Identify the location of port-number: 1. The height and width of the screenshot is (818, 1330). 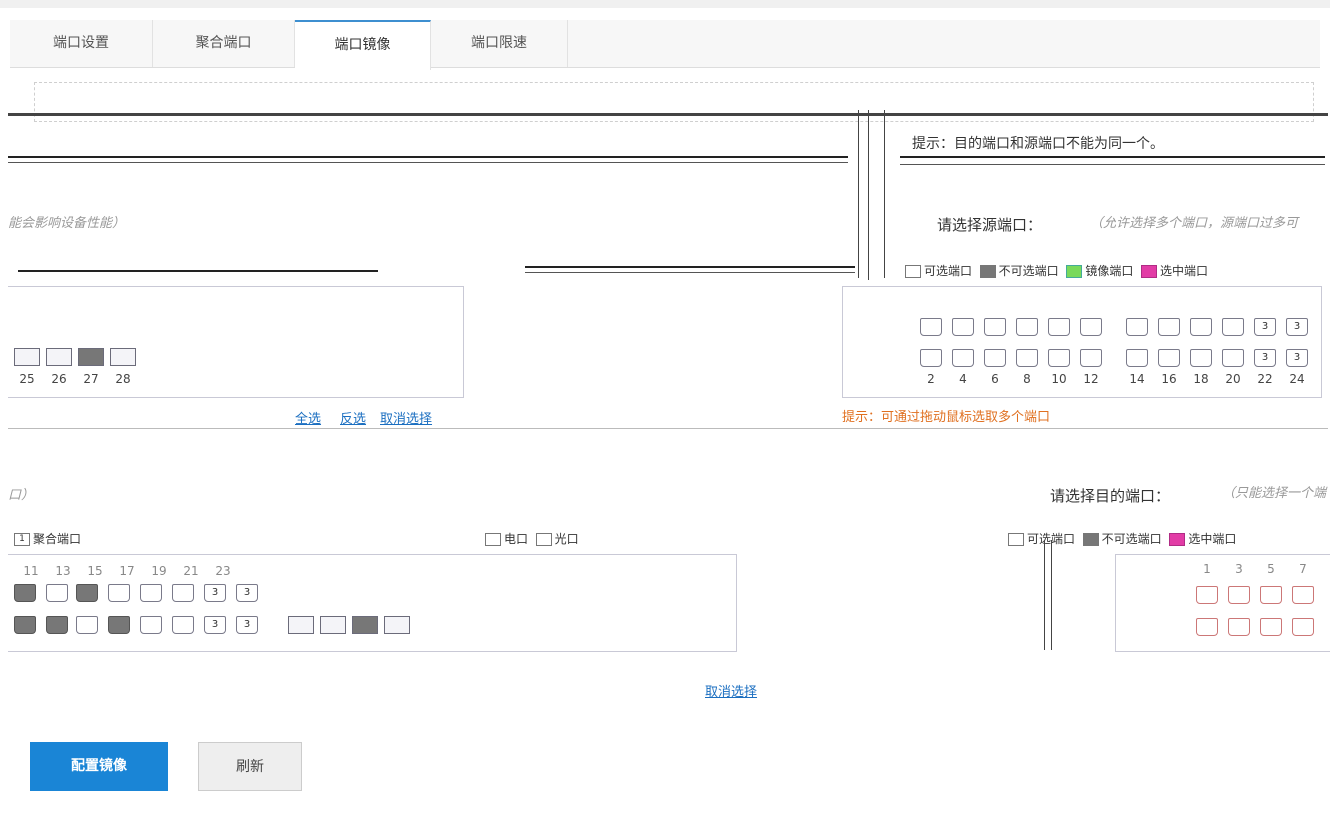
(1207, 569).